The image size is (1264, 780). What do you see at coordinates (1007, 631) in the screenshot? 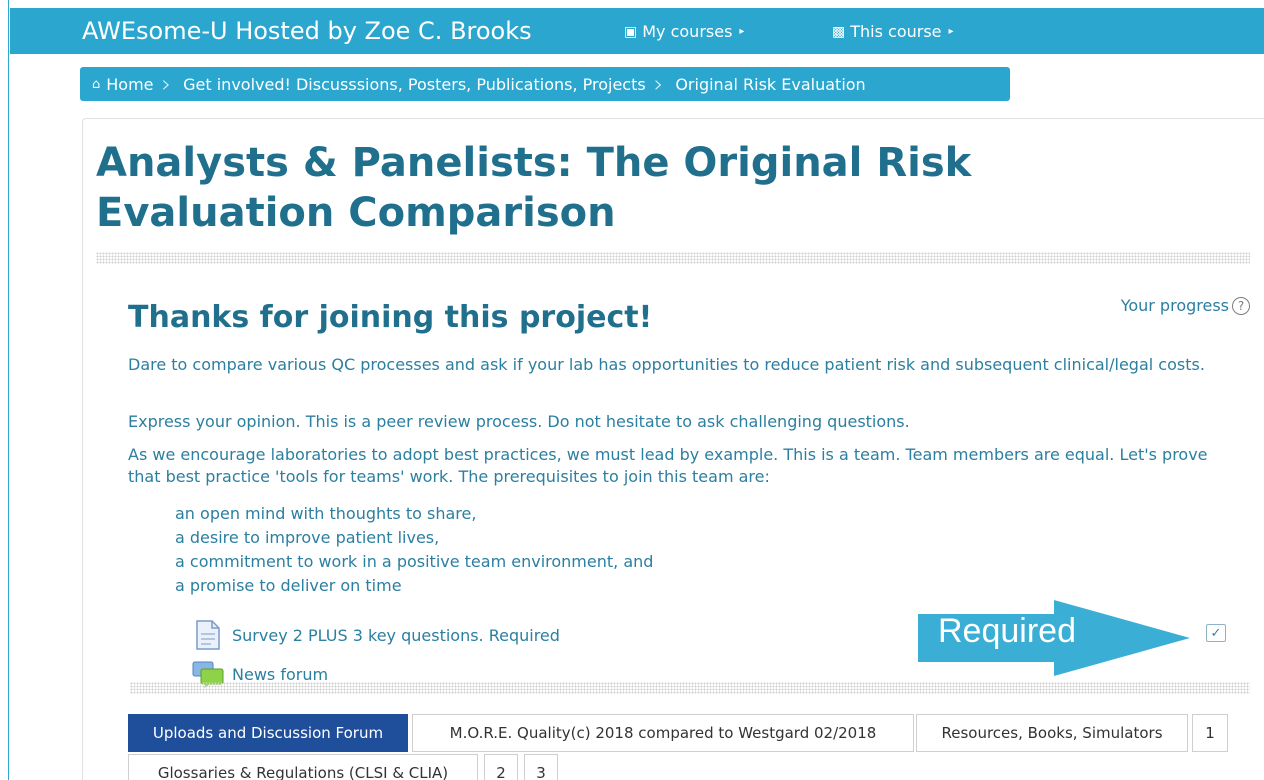
I see `required-annotation: Required` at bounding box center [1007, 631].